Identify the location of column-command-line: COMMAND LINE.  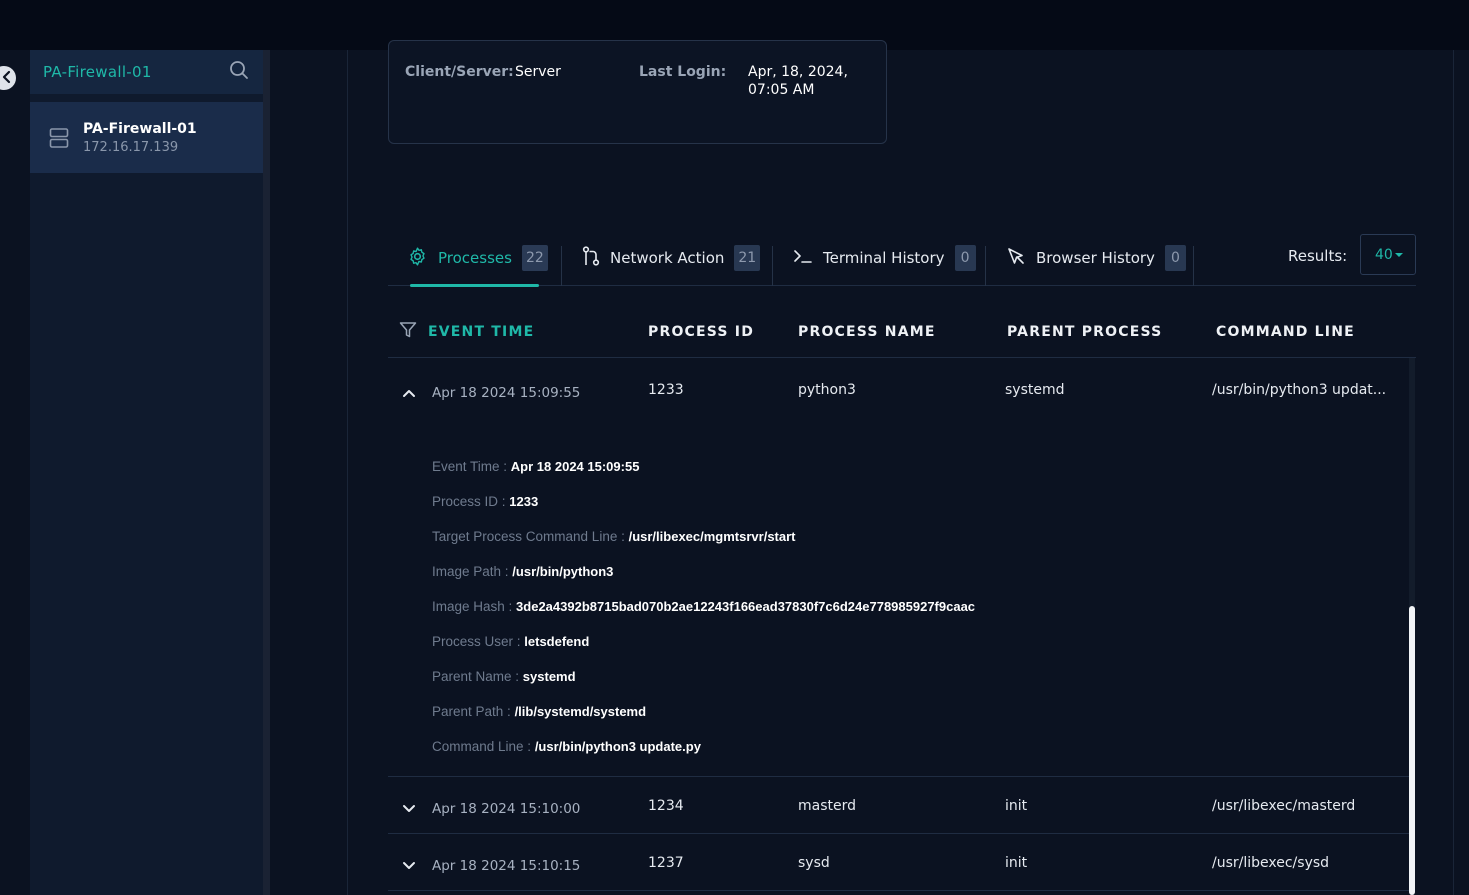
(1285, 332).